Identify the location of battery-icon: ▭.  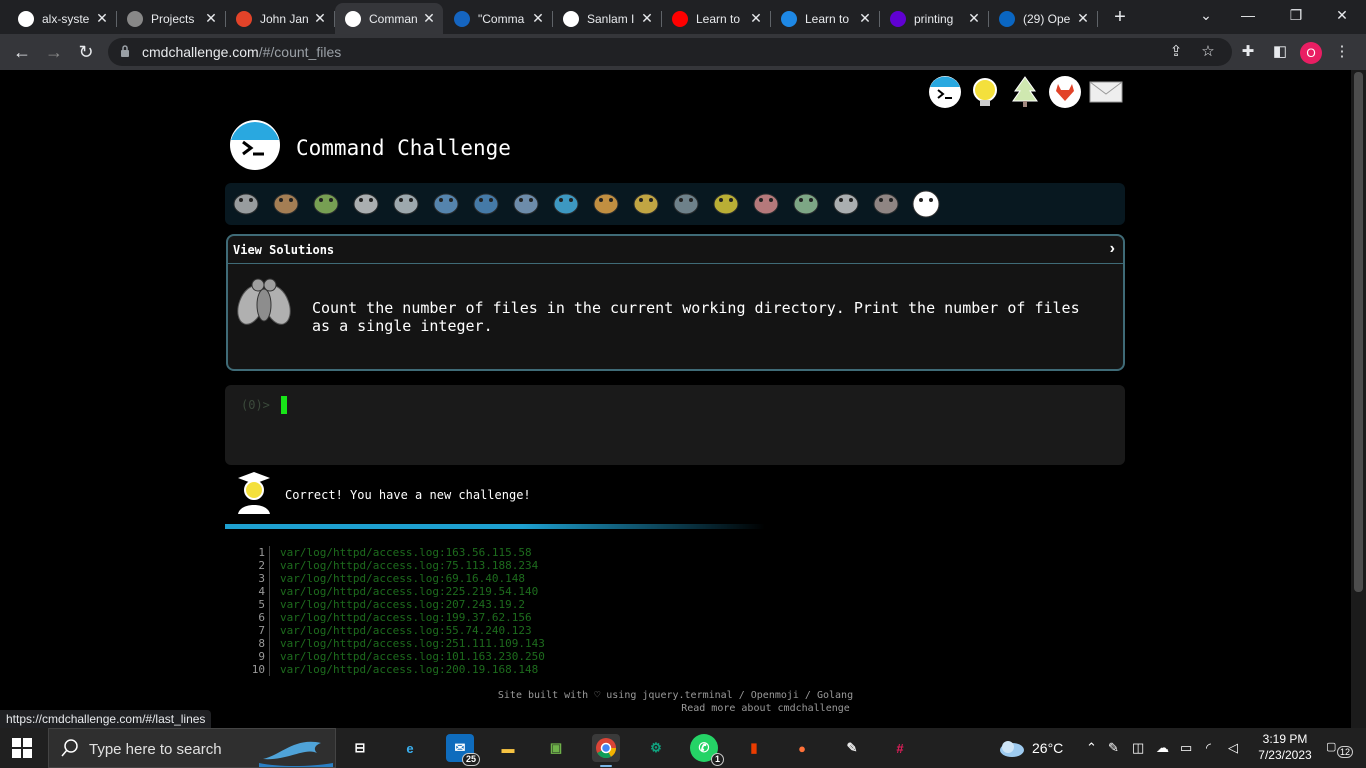
(1186, 748).